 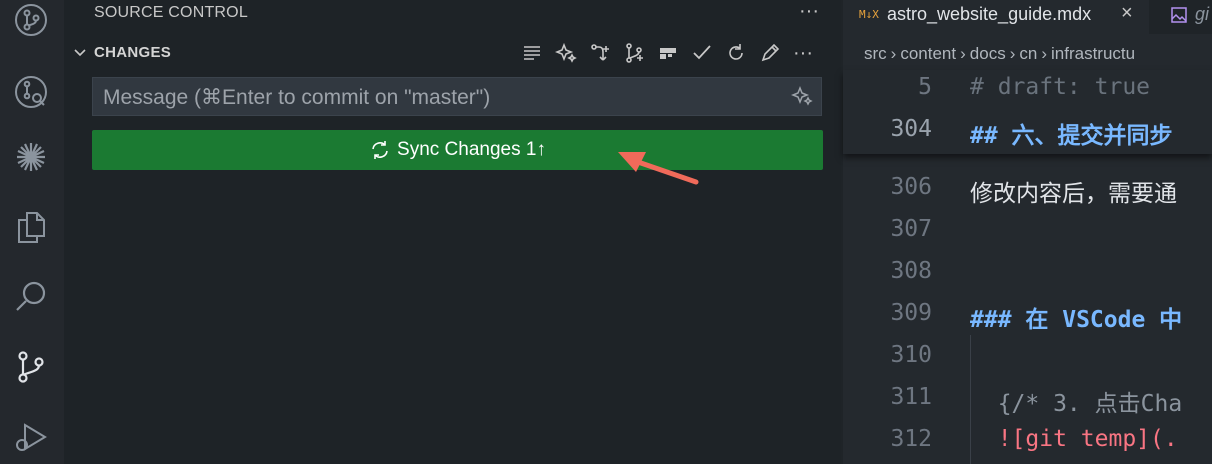 What do you see at coordinates (1028, 53) in the screenshot?
I see `breadcrumb-item: cn` at bounding box center [1028, 53].